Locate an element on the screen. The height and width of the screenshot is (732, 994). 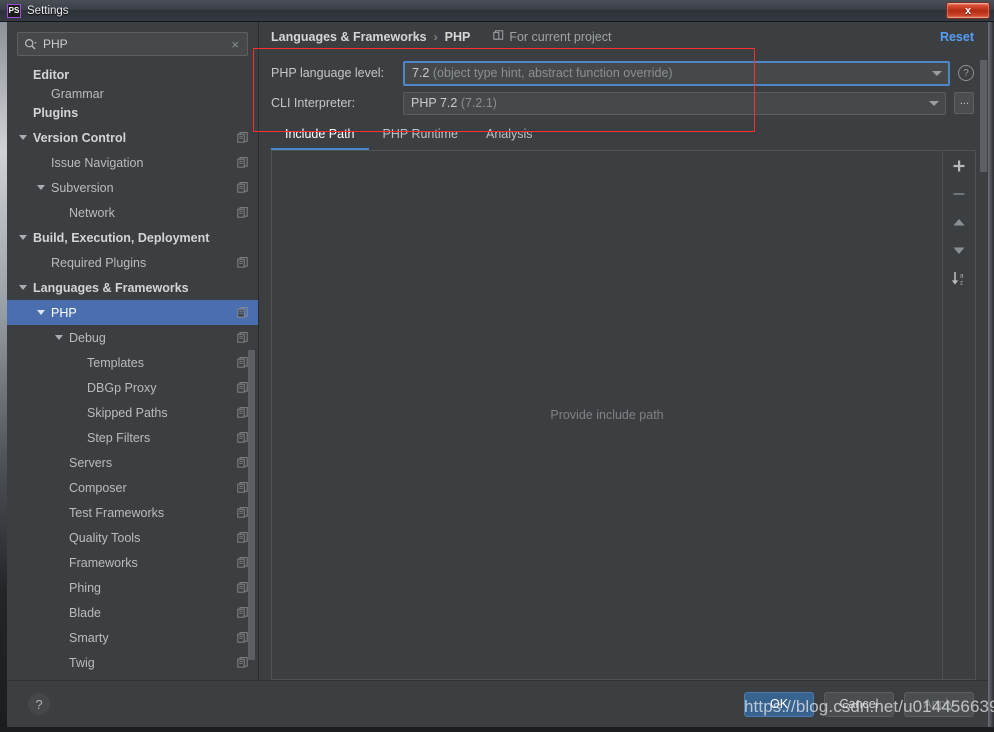
tab-analysis: Analysis is located at coordinates (509, 138).